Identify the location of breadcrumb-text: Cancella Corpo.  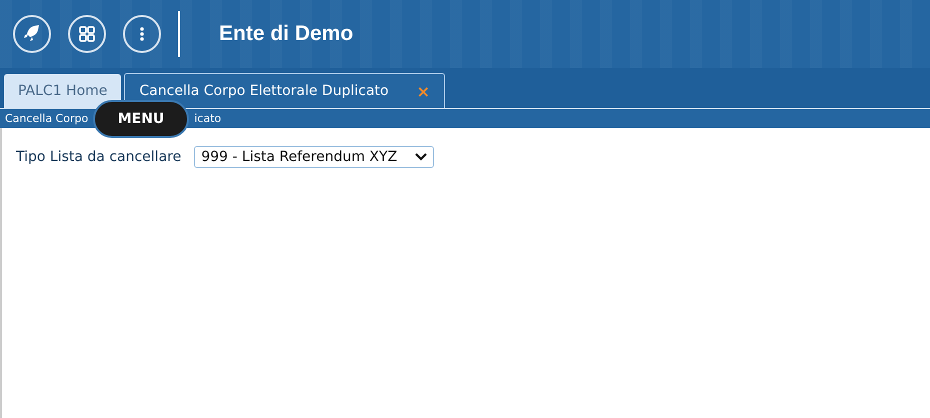
(46, 119).